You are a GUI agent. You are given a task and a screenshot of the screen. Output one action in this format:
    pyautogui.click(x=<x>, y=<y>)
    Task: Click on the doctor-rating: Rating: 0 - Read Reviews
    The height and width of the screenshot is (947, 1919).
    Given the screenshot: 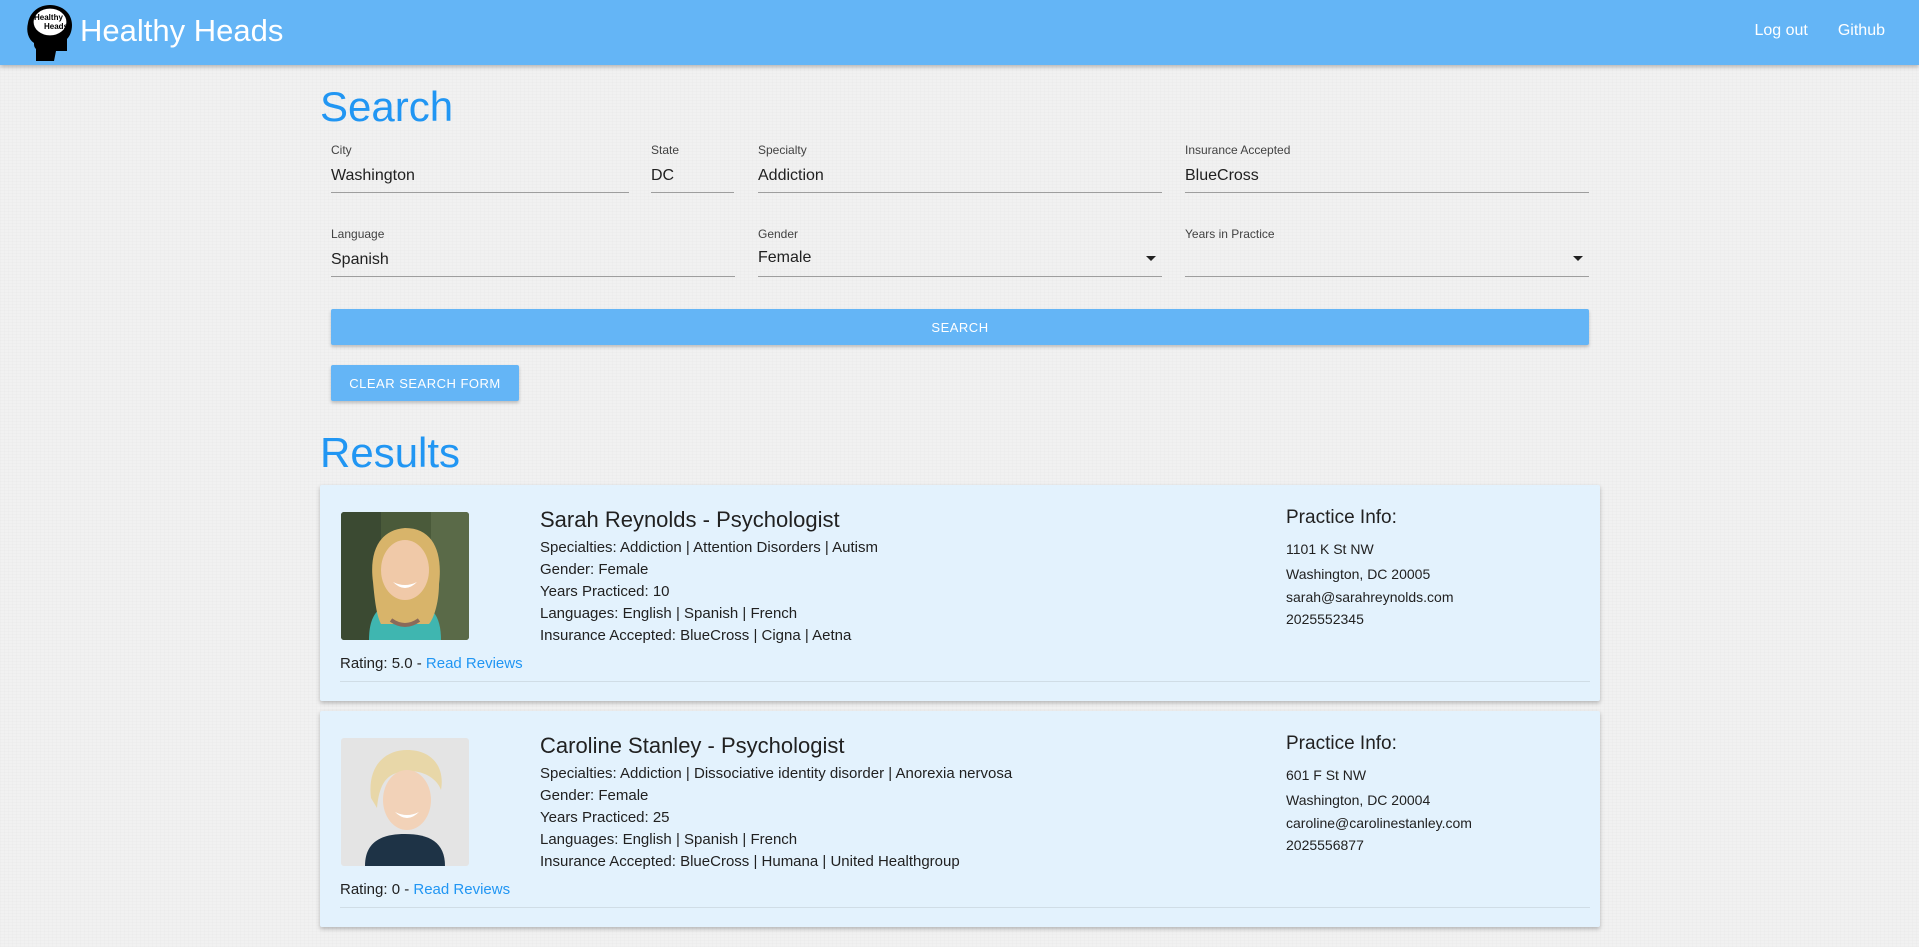 What is the action you would take?
    pyautogui.click(x=425, y=889)
    